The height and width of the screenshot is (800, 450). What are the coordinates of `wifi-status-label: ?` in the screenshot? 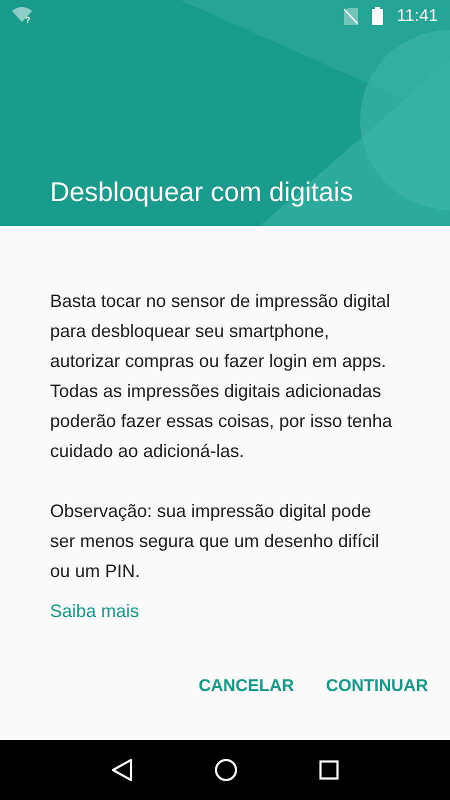 It's located at (27, 20).